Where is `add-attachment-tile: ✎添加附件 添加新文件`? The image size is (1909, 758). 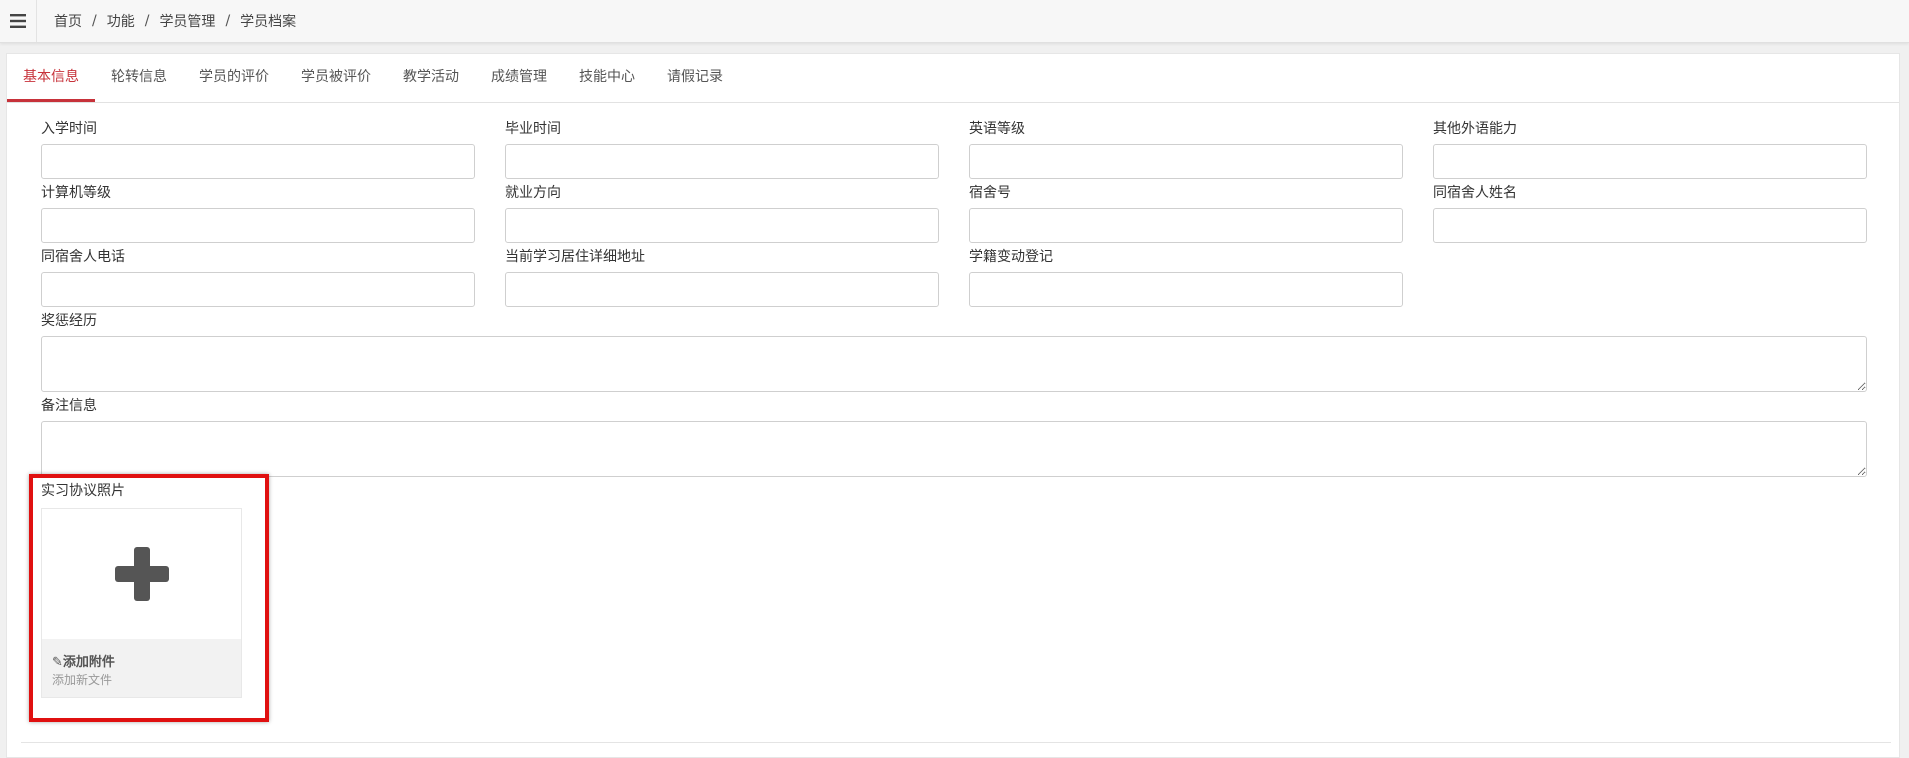 add-attachment-tile: ✎添加附件 添加新文件 is located at coordinates (141, 603).